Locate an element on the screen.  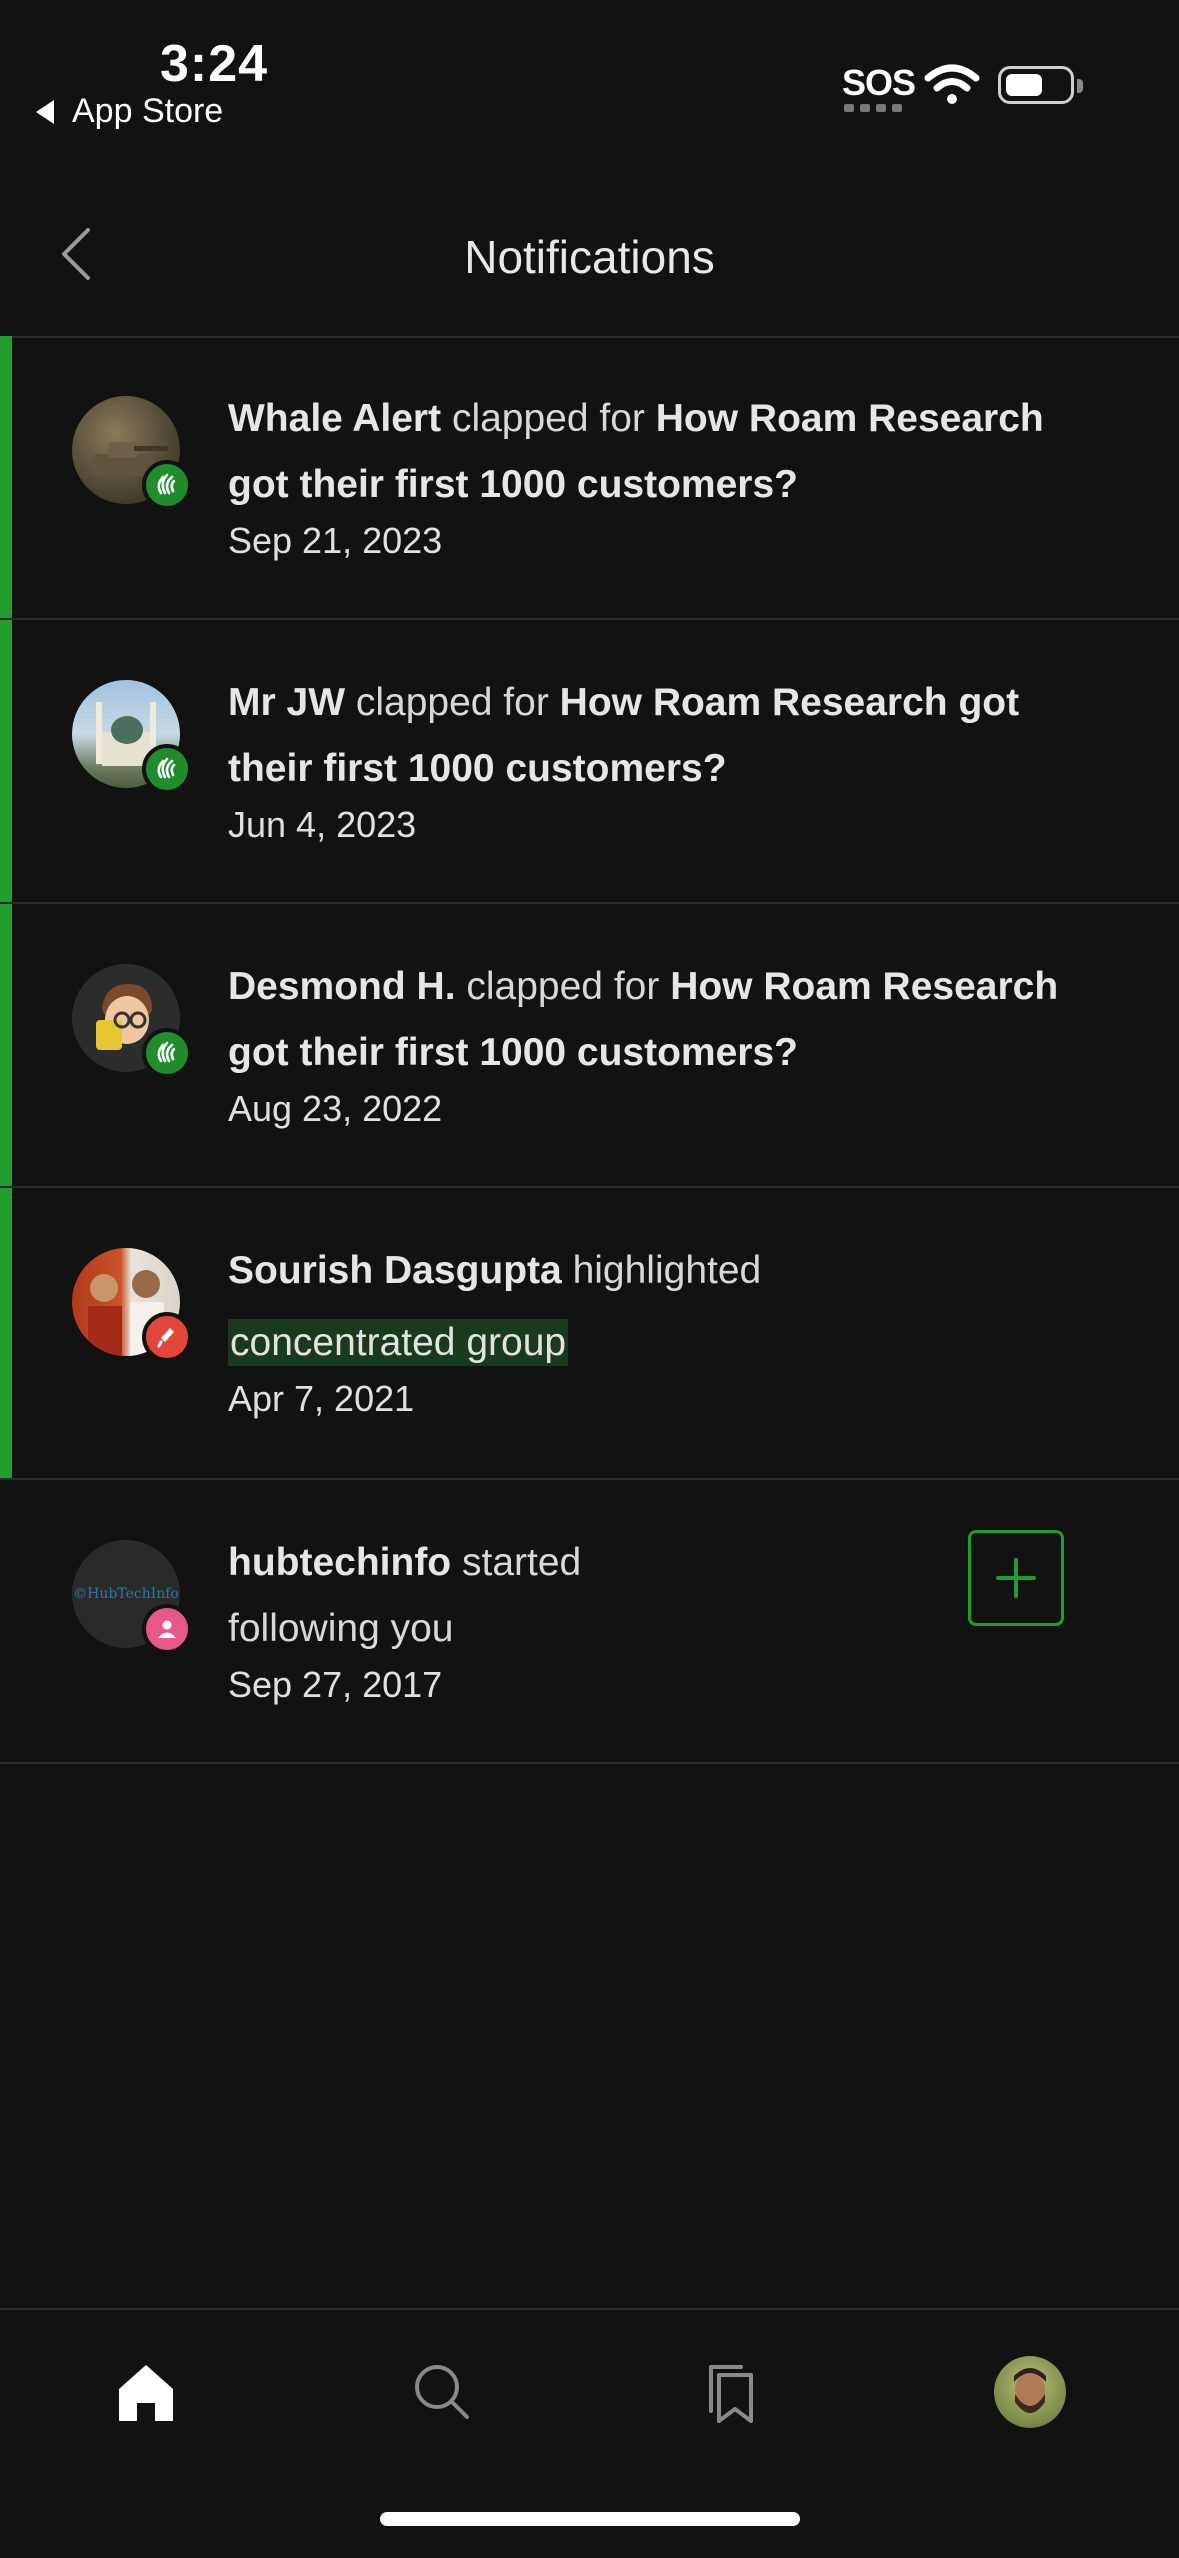
avatar: ©HubTechInfo is located at coordinates (132, 1597).